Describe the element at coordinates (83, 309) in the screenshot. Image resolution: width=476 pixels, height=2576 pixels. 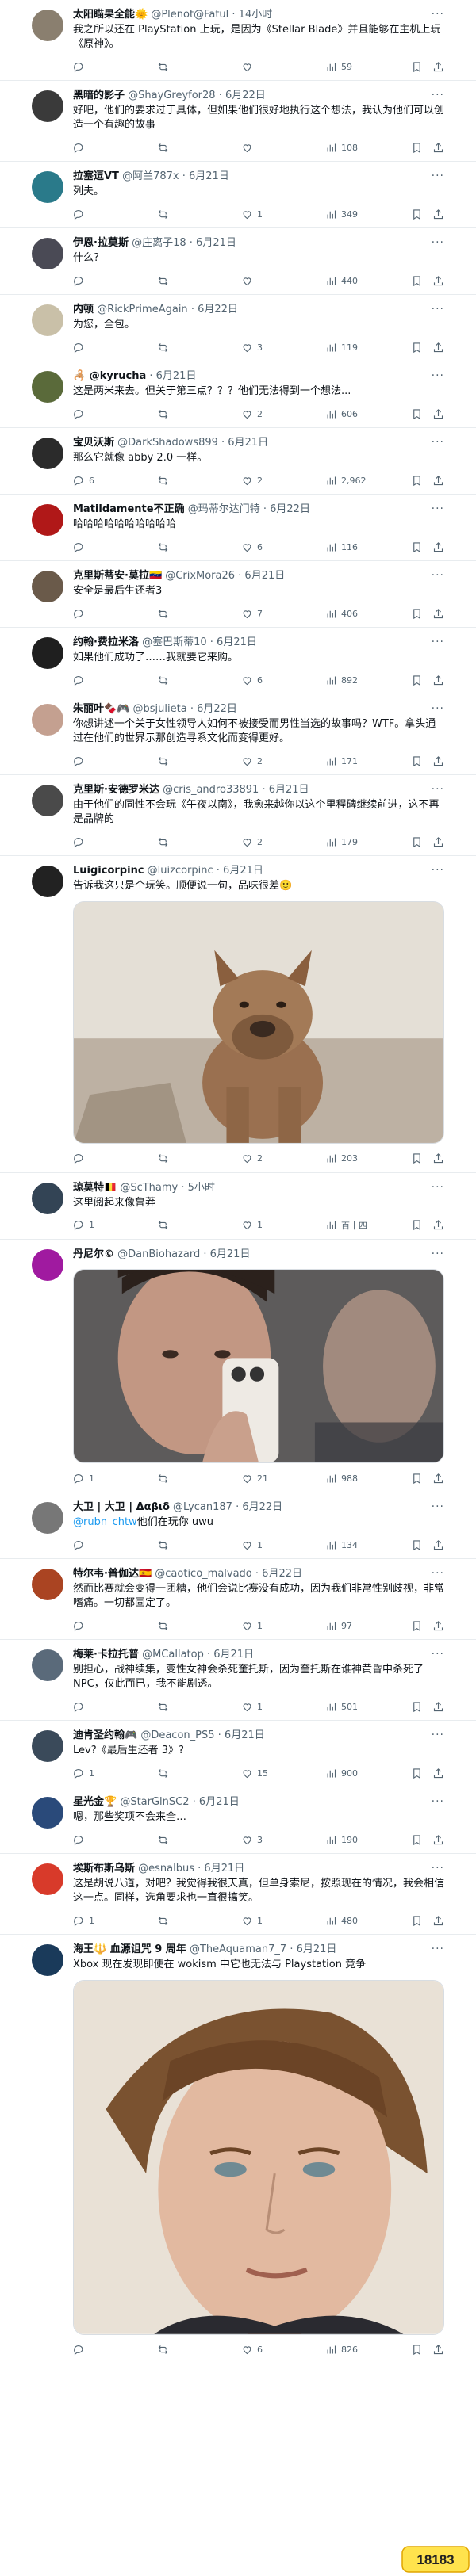
I see `author-name: 内顿` at that location.